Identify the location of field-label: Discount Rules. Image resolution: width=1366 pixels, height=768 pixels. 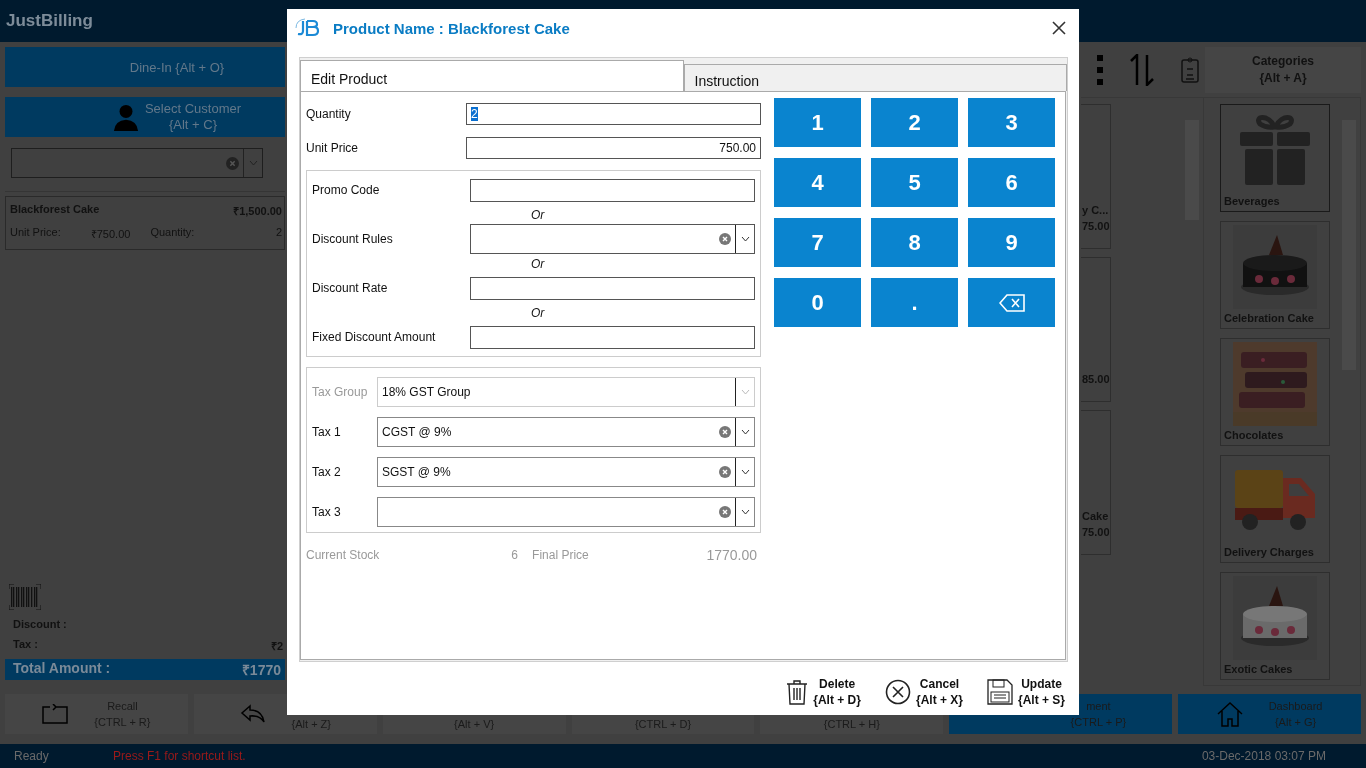
(353, 239).